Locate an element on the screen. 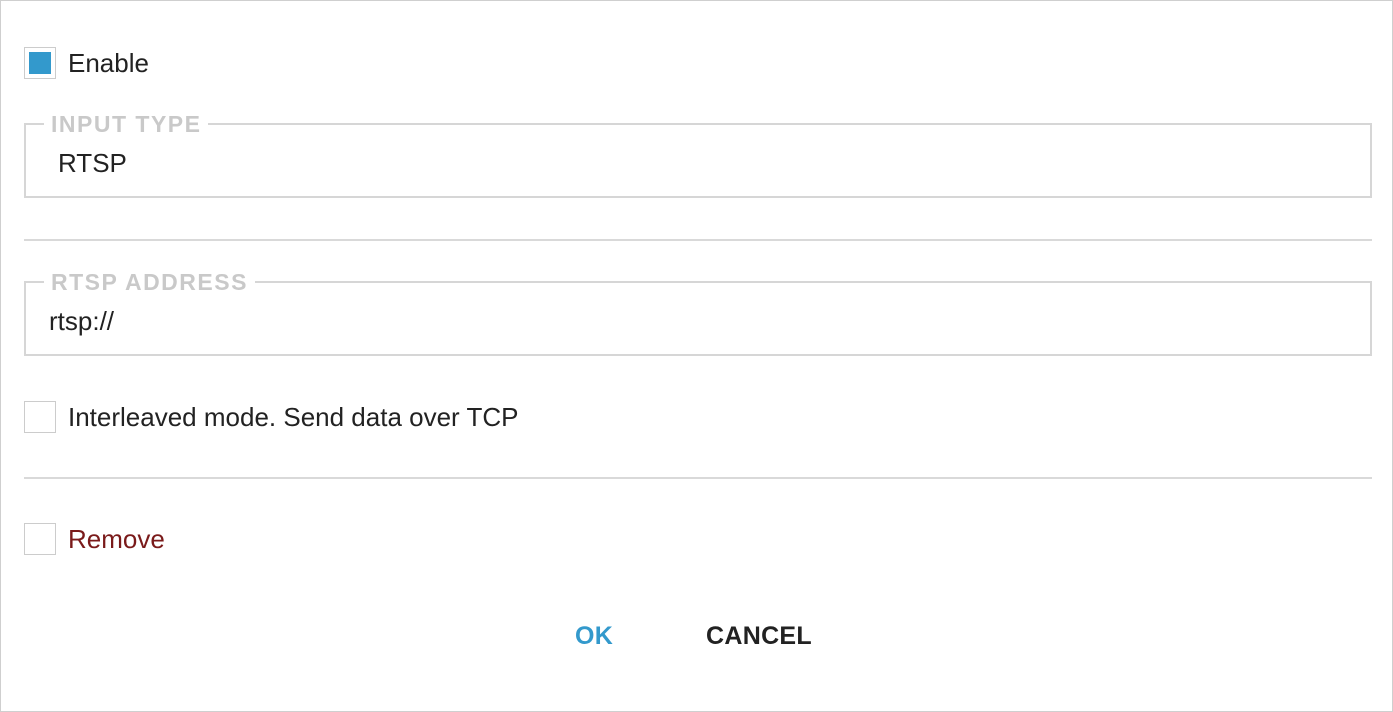  rtsp-address-legend: RTSP ADDRESS is located at coordinates (149, 282).